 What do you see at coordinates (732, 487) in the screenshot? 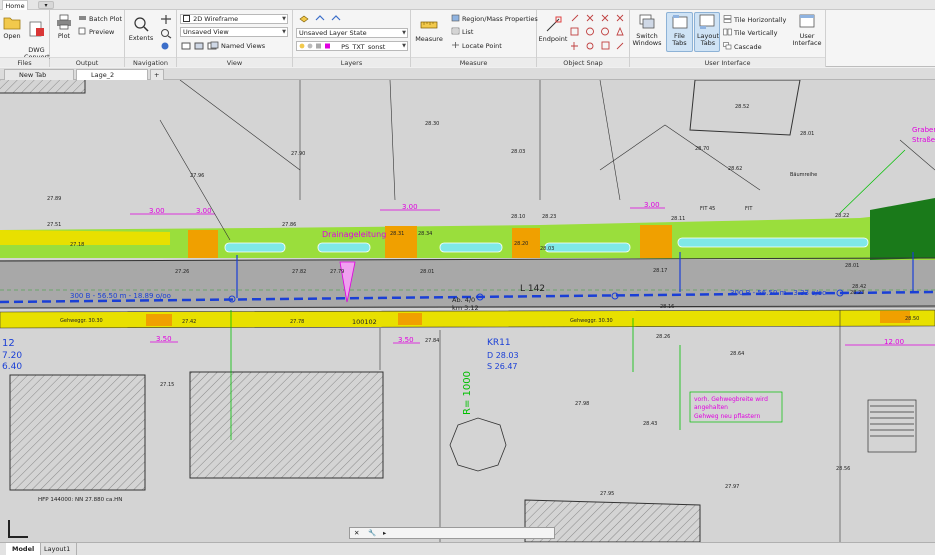
I see `elev-12: 27.97` at bounding box center [732, 487].